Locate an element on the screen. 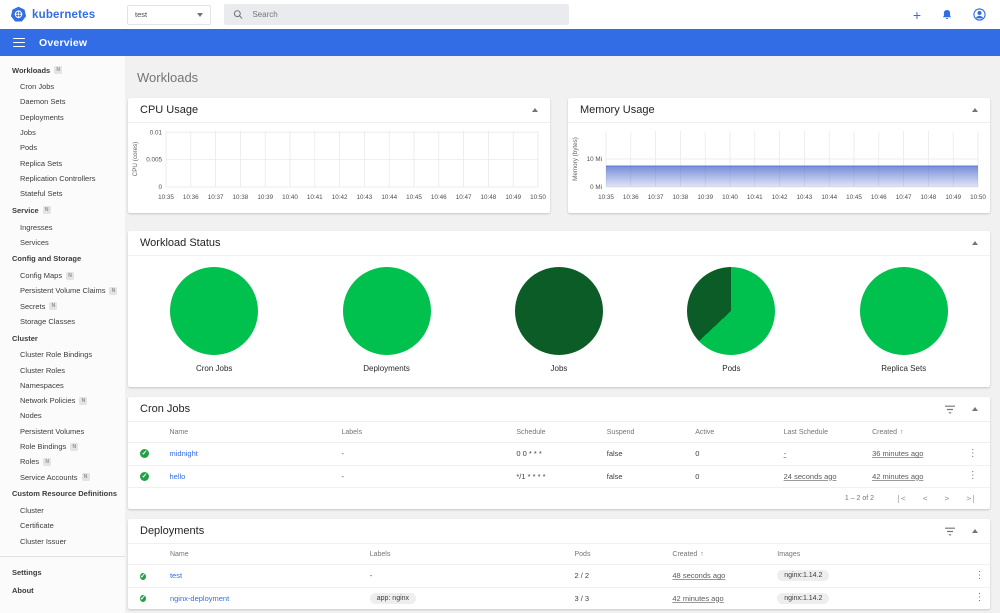  new-badge: N is located at coordinates (85, 477).